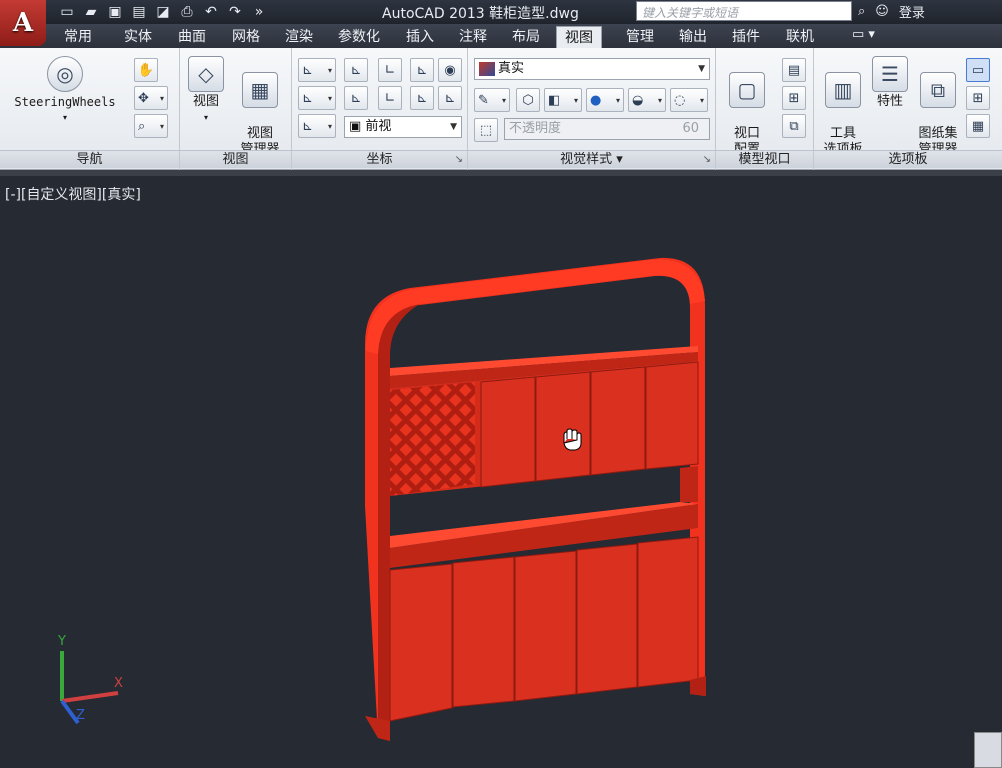 The height and width of the screenshot is (768, 1002). Describe the element at coordinates (65, 91) in the screenshot. I see `steeringwheels-button: ◎ SteeringWheels ▾` at that location.